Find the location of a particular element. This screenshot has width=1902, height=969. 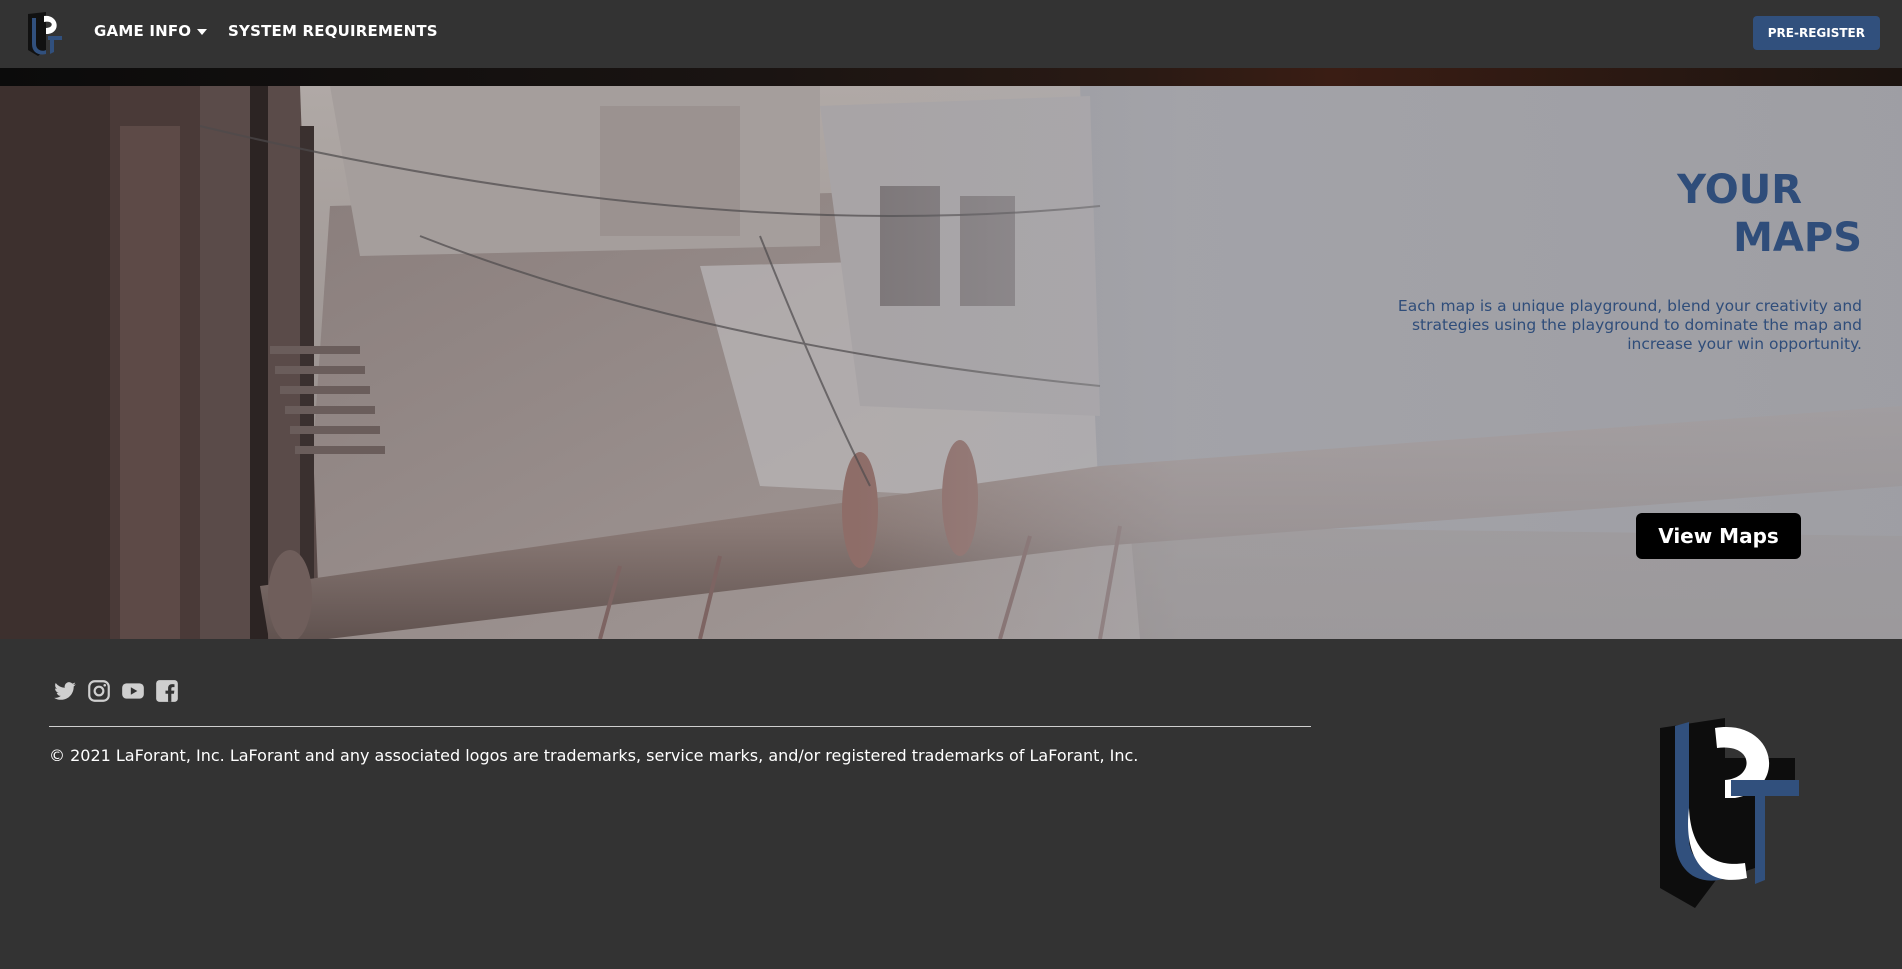

nav-game-info: GAME INFO is located at coordinates (151, 31).